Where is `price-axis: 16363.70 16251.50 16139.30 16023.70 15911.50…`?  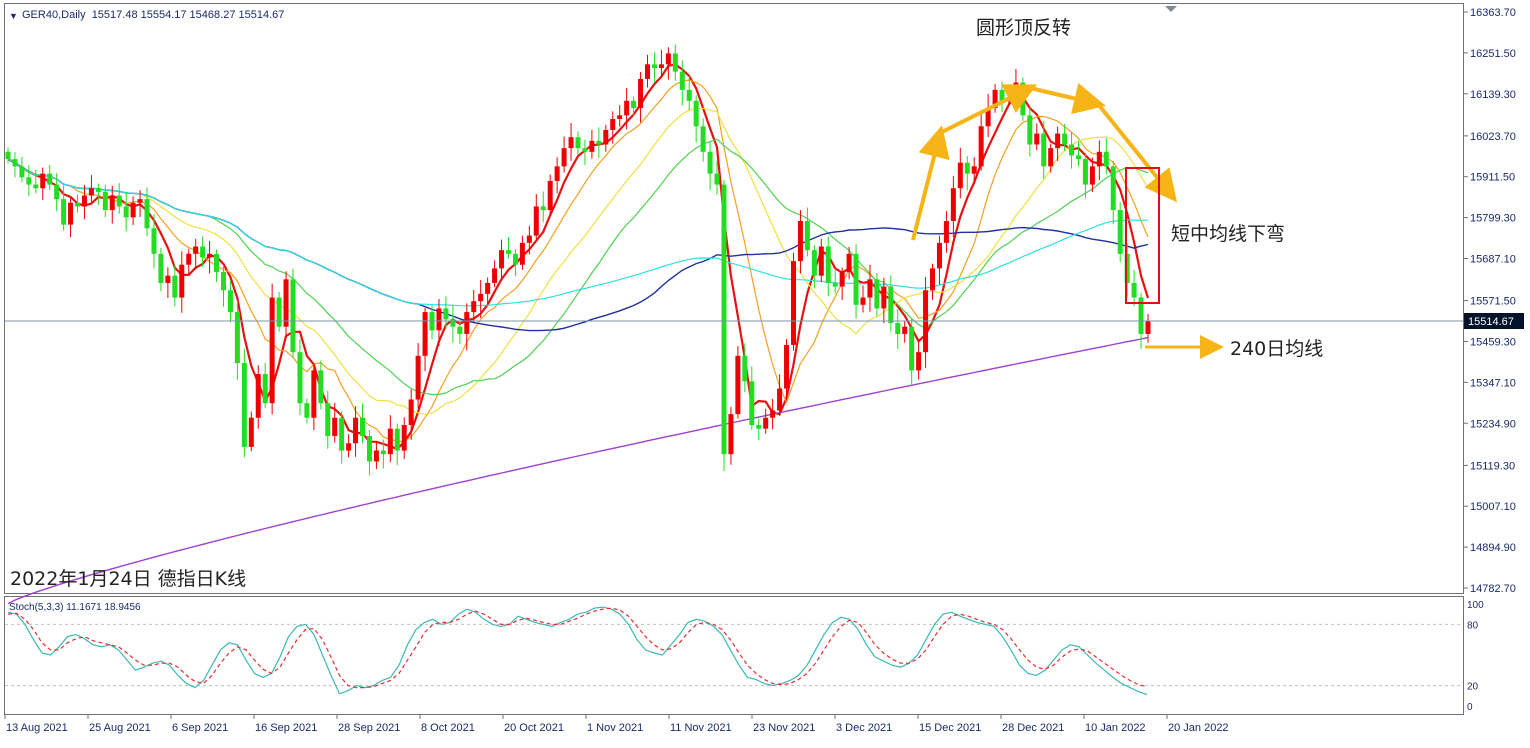
price-axis: 16363.70 16251.50 16139.30 16023.70 15911.50… is located at coordinates (1489, 301).